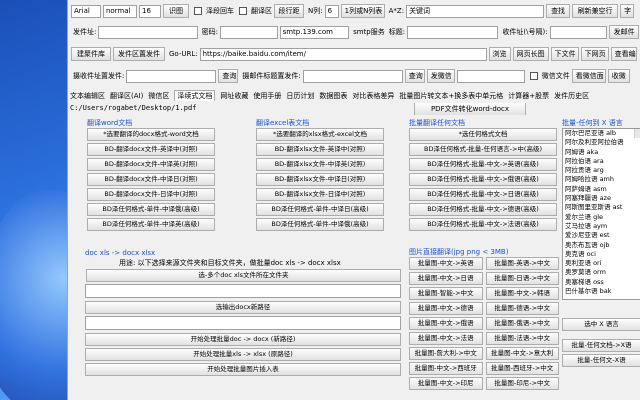  I want to click on word-button-4: BD-翻译docx文件-日译中(对照), so click(151, 194).